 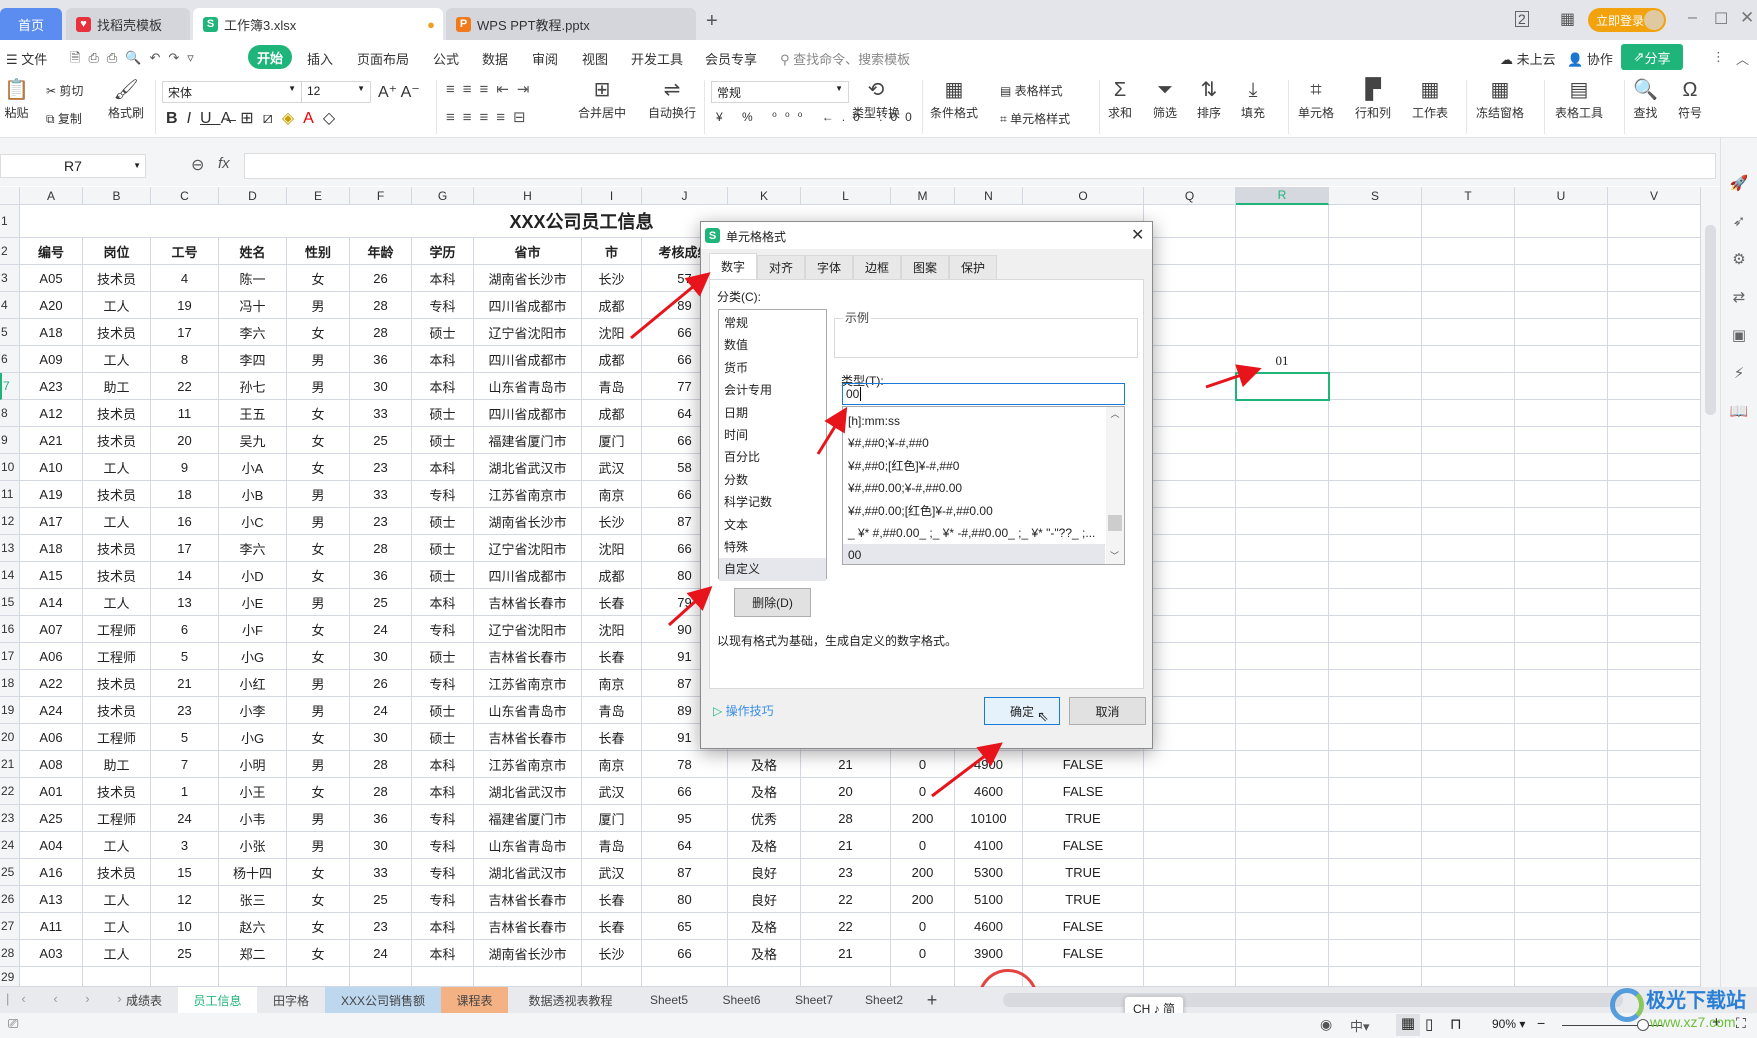 I want to click on font-grow-shrink-buttons: A⁺ A⁻, so click(x=399, y=92).